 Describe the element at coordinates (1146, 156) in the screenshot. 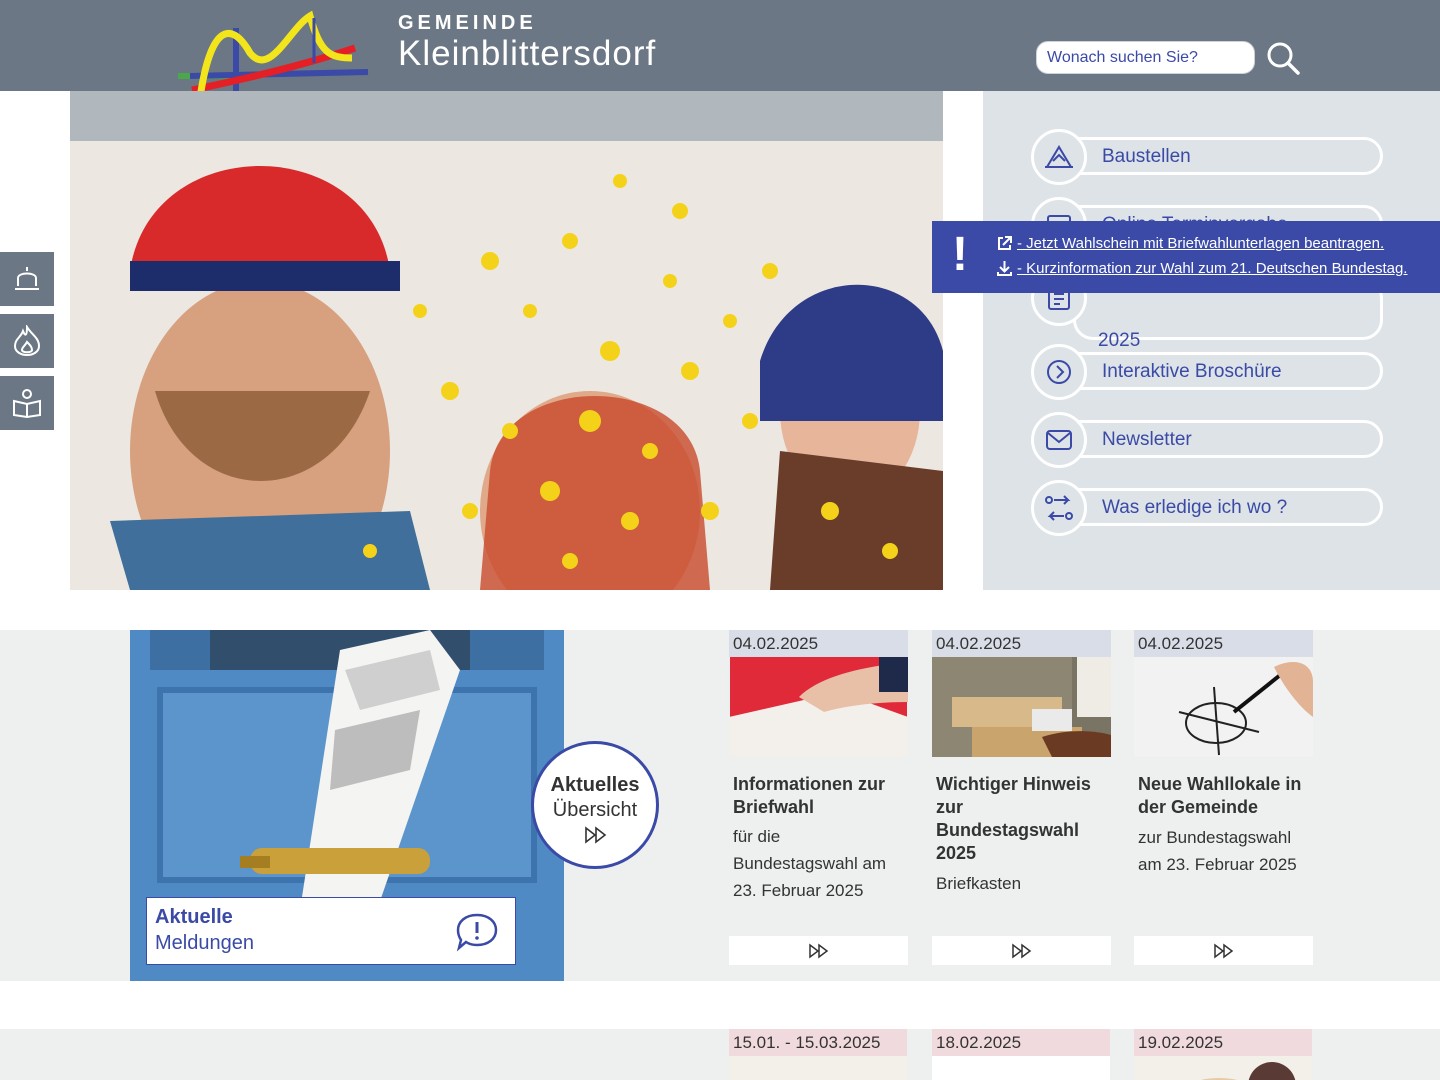

I see `quick-link-label: Baustellen` at that location.